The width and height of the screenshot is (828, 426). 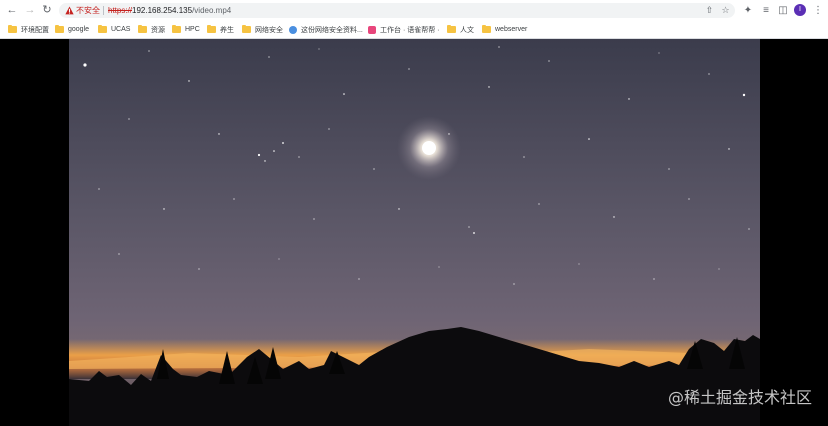 What do you see at coordinates (372, 29) in the screenshot?
I see `app-icon` at bounding box center [372, 29].